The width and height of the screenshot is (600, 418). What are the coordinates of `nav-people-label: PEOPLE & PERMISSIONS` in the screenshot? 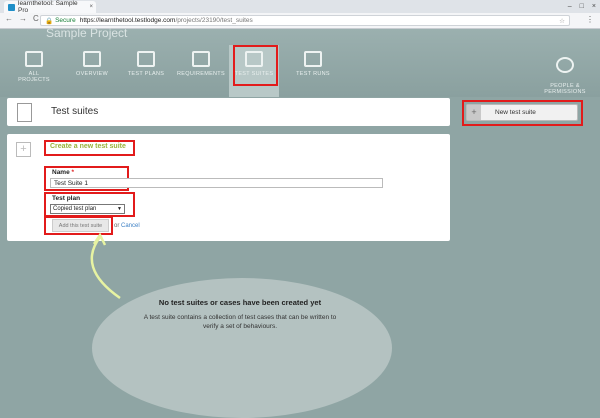 It's located at (565, 89).